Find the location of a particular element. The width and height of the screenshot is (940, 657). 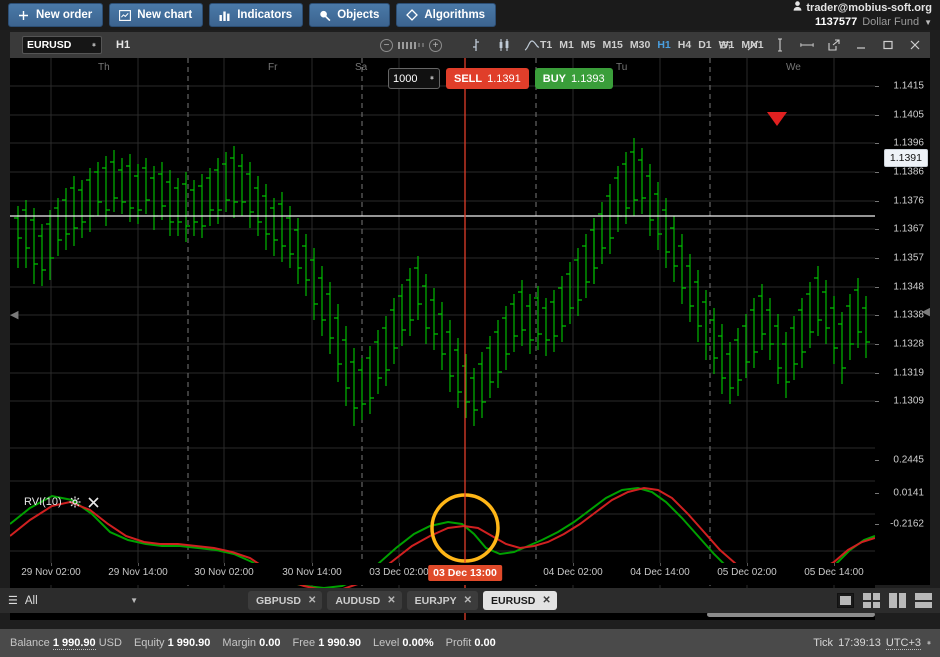

volume-input: 1000 ▲ ▼ is located at coordinates (414, 78).